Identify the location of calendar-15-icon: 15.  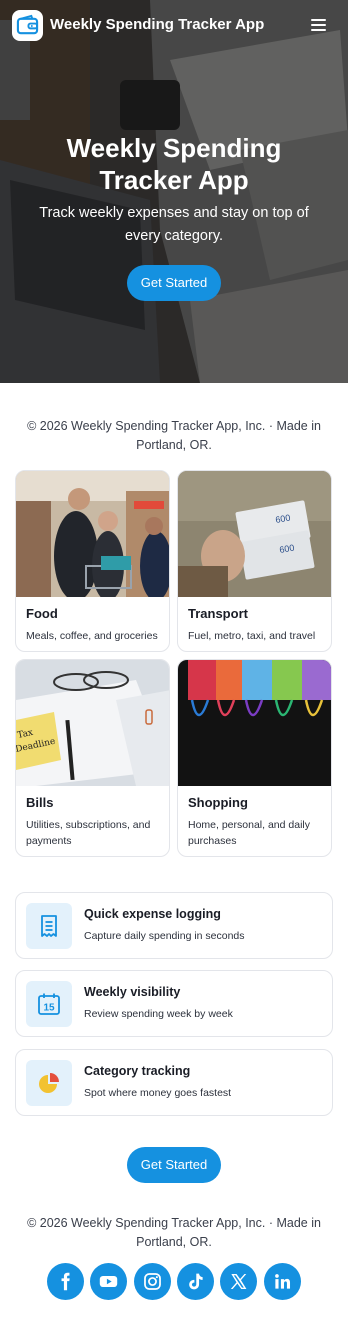
(49, 1004).